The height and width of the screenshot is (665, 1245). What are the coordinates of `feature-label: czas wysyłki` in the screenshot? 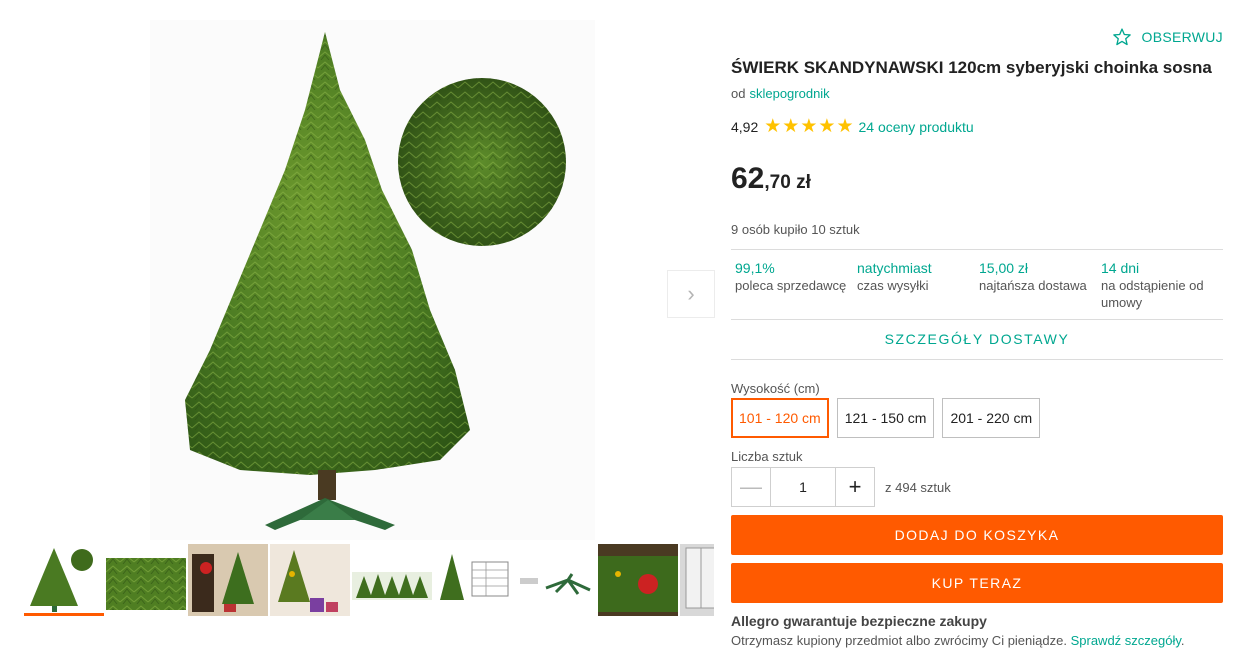 It's located at (893, 285).